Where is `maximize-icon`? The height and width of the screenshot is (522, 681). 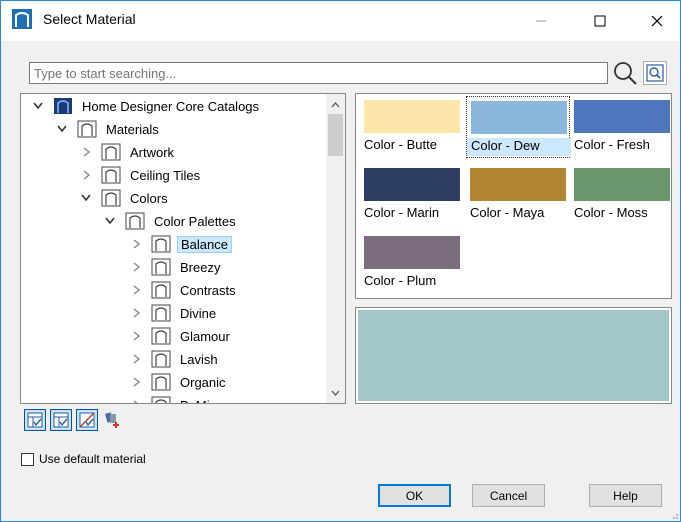
maximize-icon is located at coordinates (600, 21).